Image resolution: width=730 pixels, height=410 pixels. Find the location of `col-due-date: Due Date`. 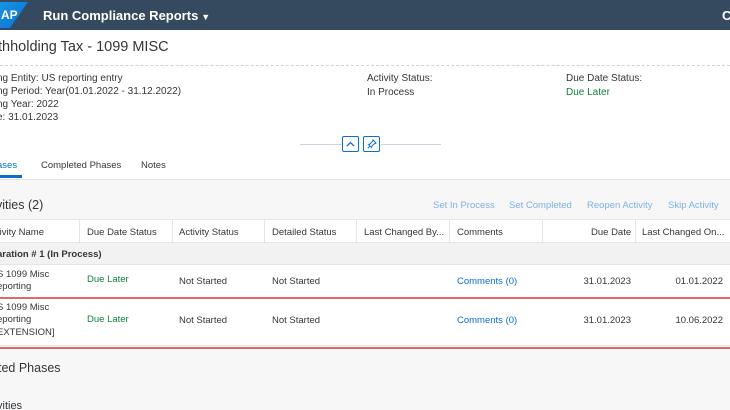

col-due-date: Due Date is located at coordinates (611, 232).